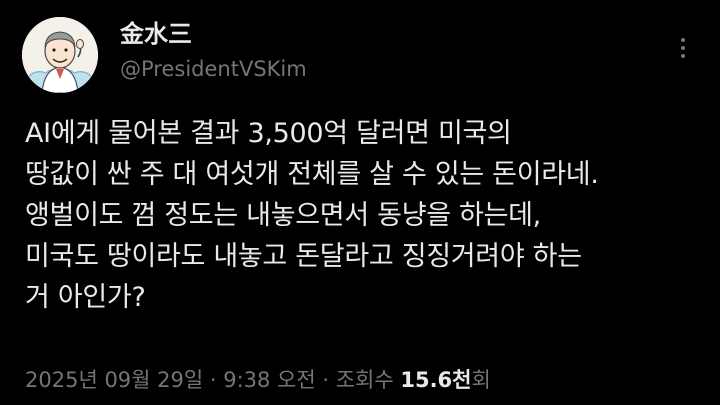 Image resolution: width=720 pixels, height=405 pixels. Describe the element at coordinates (303, 256) in the screenshot. I see `tweet-text-line: 미국도 땅이라도 내놓고 돈달라고 징징거려야 하는` at that location.